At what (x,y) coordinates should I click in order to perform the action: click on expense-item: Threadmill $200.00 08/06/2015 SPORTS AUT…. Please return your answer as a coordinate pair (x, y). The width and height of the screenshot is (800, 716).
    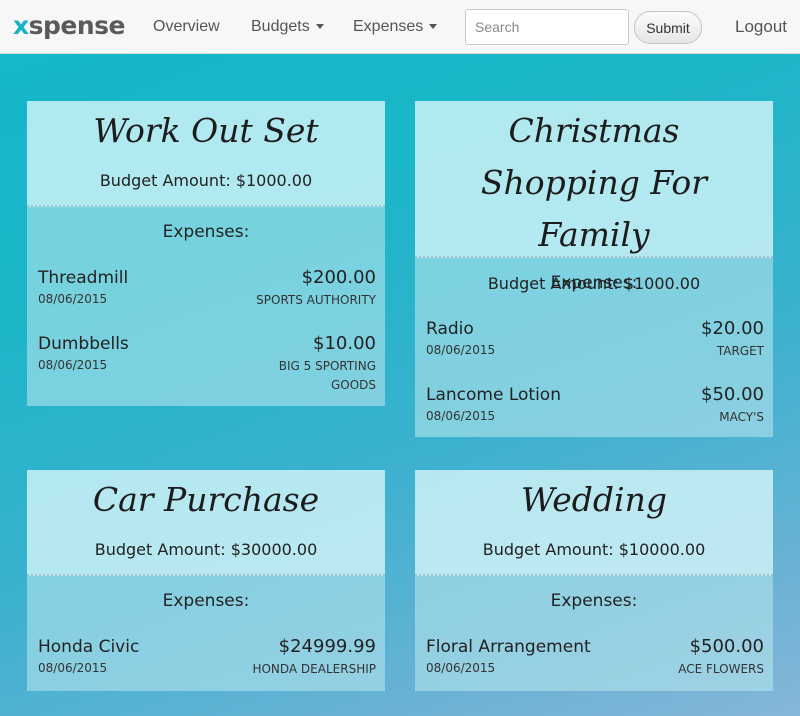
    Looking at the image, I should click on (206, 300).